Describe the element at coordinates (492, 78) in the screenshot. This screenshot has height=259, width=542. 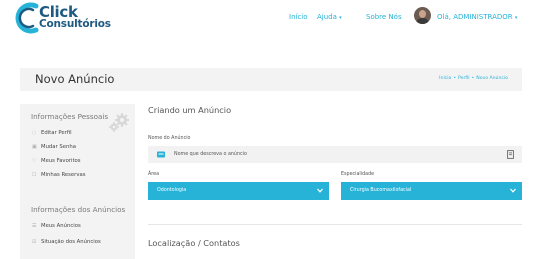
I see `breadcrumb-current: Novo Anúncio` at that location.